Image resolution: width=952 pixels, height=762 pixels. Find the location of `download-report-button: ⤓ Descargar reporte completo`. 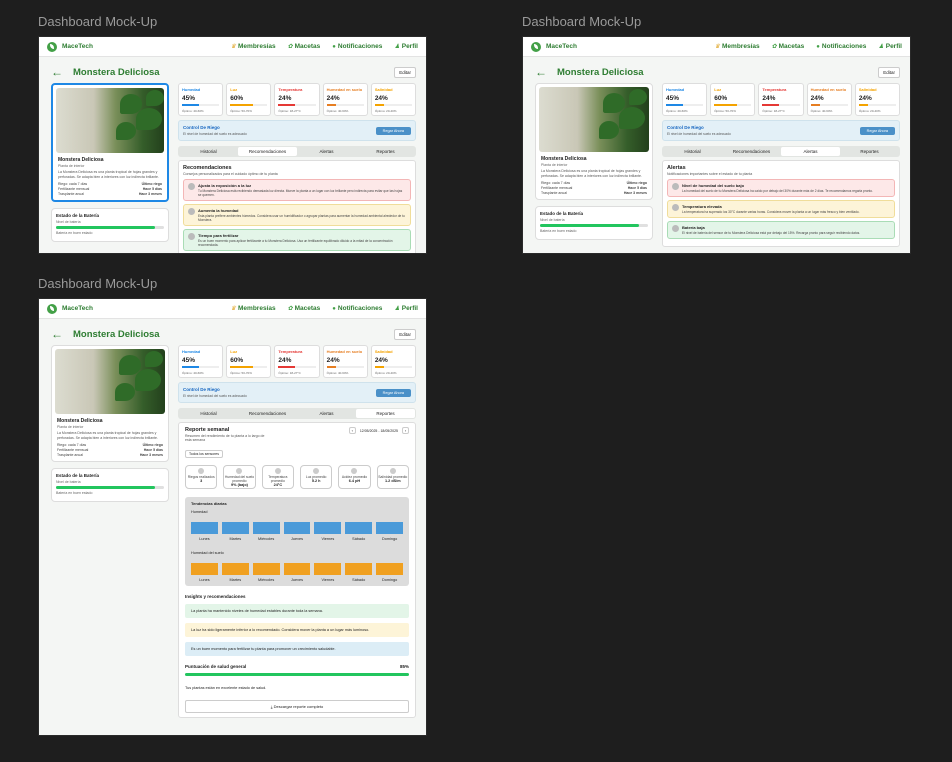

download-report-button: ⤓ Descargar reporte completo is located at coordinates (297, 706).